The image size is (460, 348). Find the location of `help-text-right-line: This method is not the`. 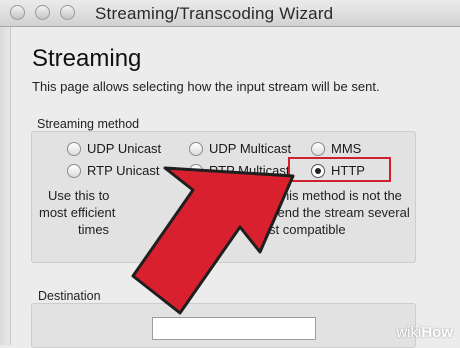

help-text-right-line: This method is not the is located at coordinates (338, 195).